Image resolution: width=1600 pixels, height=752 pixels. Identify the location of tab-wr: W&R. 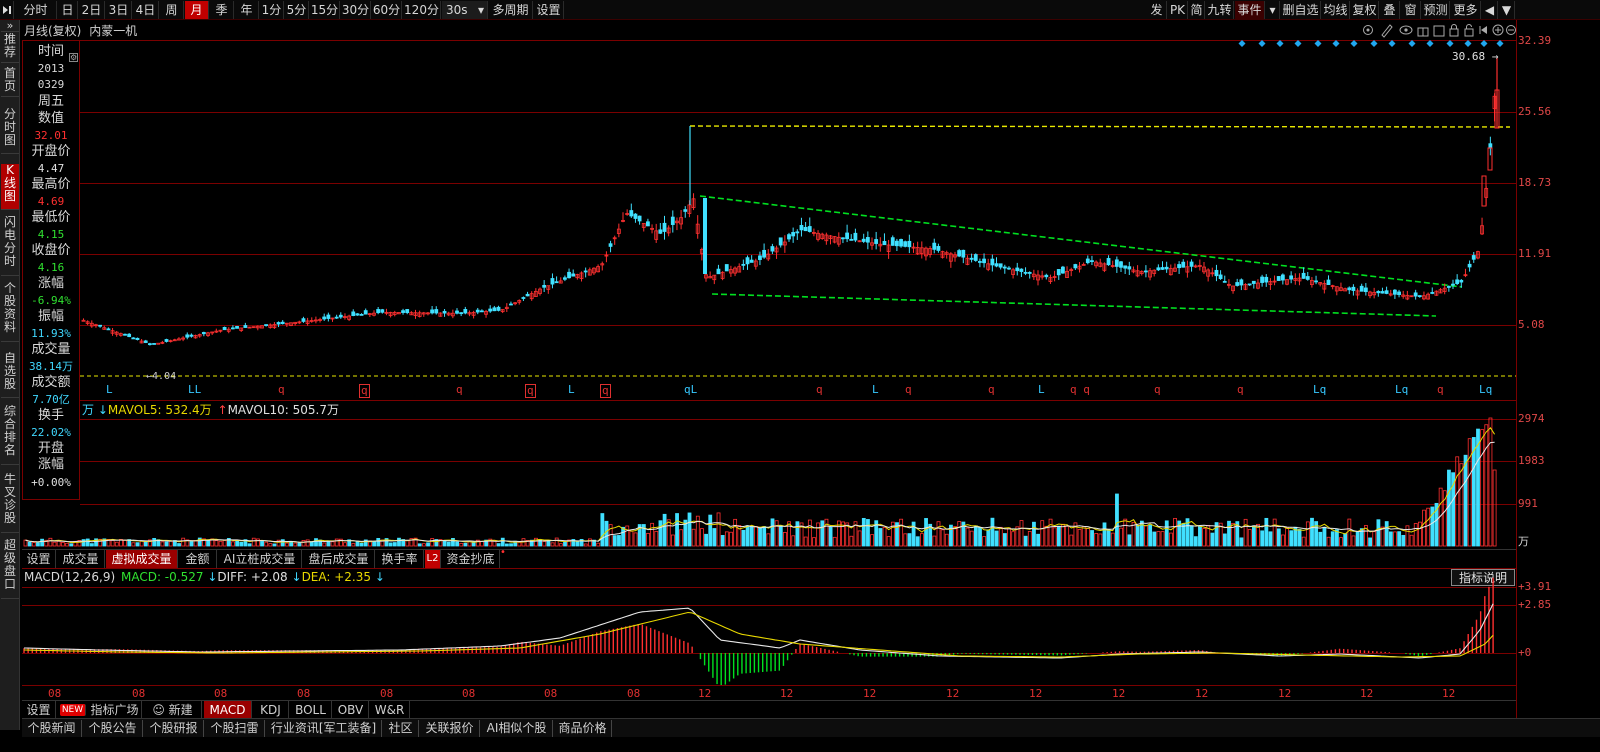
(390, 710).